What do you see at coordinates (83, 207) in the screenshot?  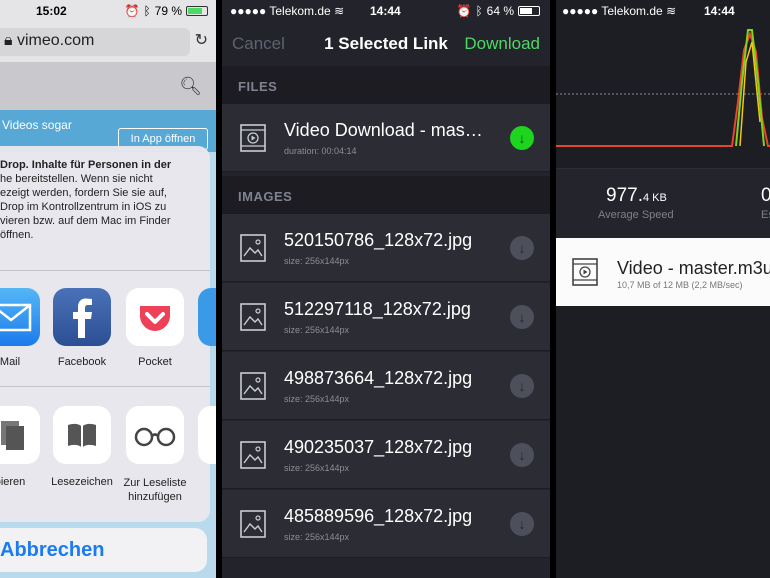 I see `airdrop-line: Drop im Kontrollzentrum in iOS zu` at bounding box center [83, 207].